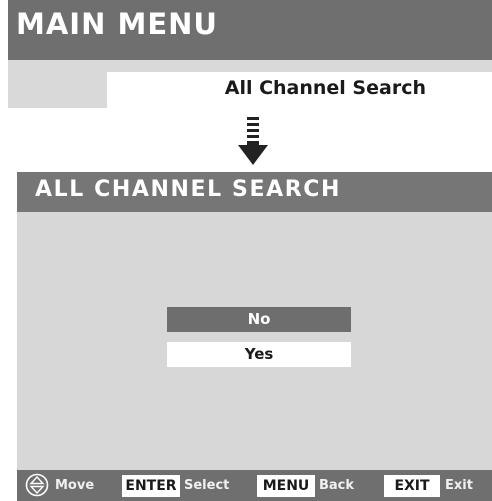  Describe the element at coordinates (253, 141) in the screenshot. I see `down-arrow-icon` at that location.